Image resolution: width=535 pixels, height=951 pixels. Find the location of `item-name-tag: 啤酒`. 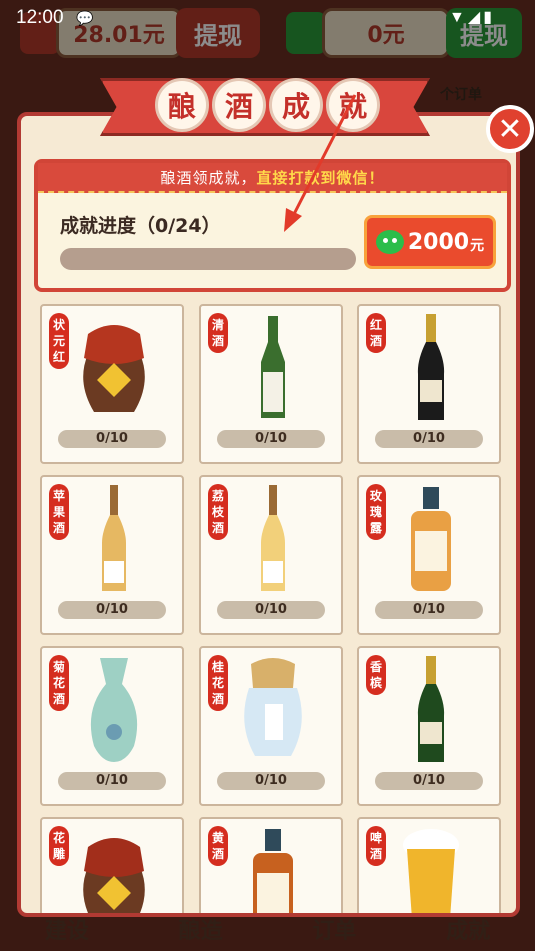

item-name-tag: 啤酒 is located at coordinates (376, 846).